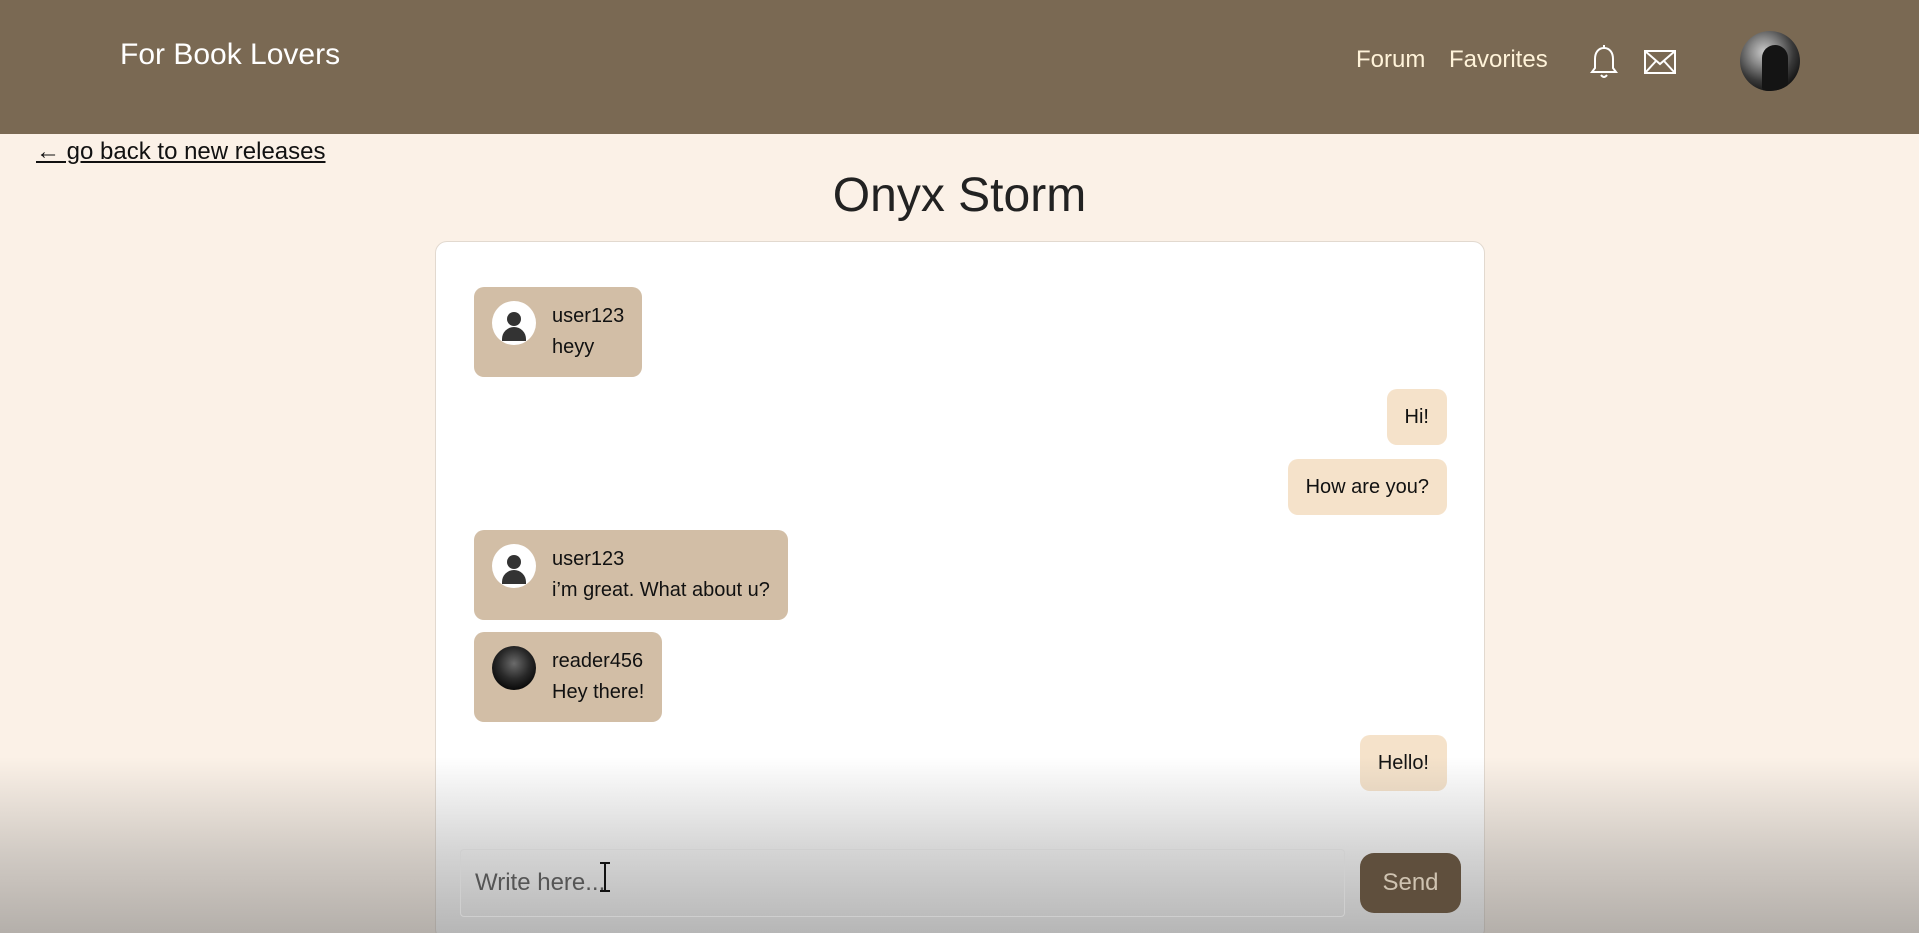 This screenshot has width=1919, height=933. Describe the element at coordinates (598, 692) in the screenshot. I see `message-text: Hey there!` at that location.